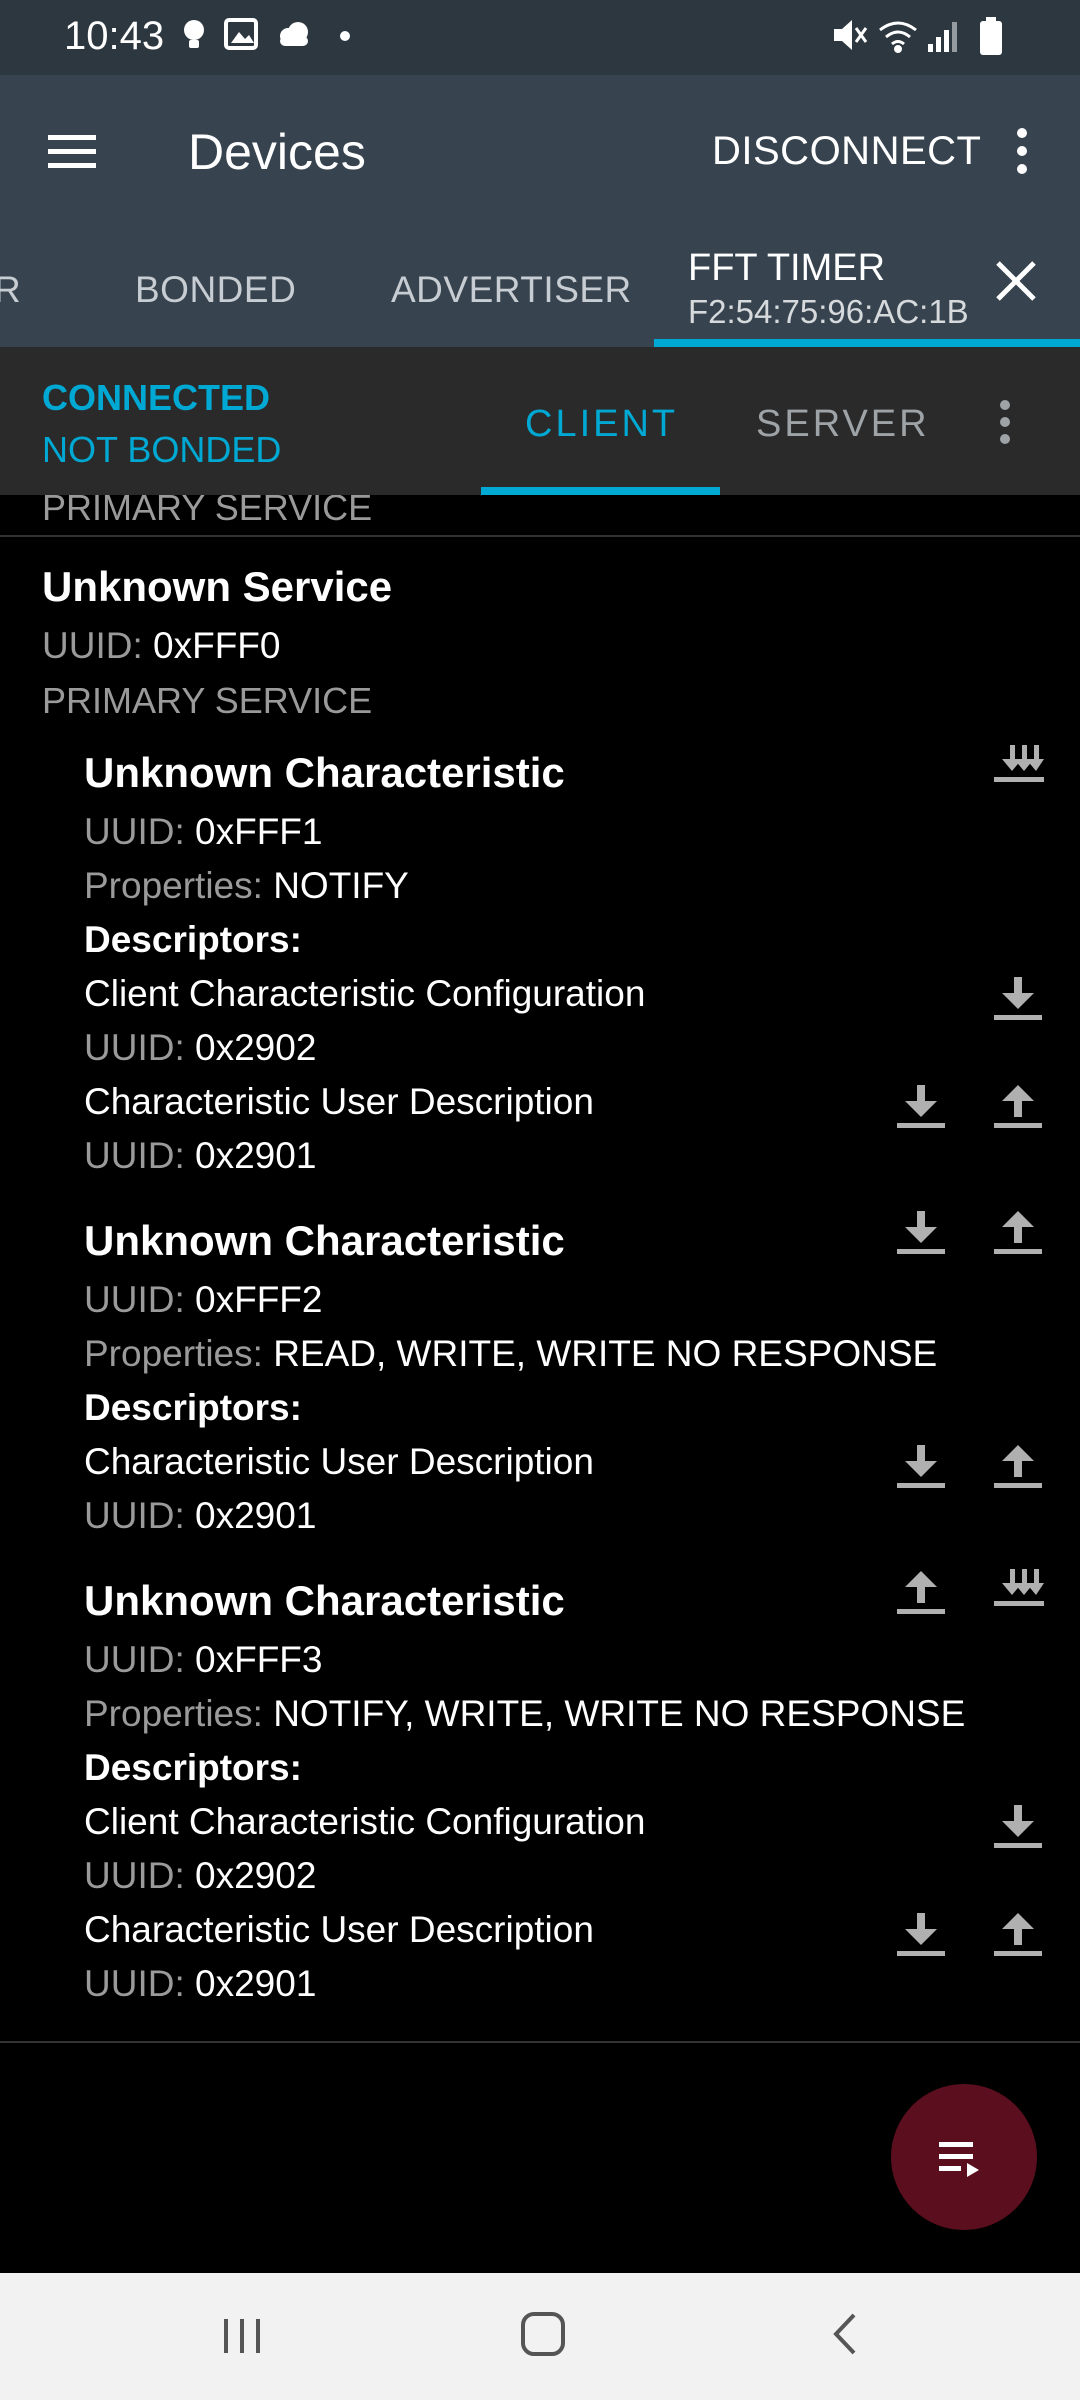 This screenshot has height=2400, width=1080. I want to click on image-icon, so click(241, 34).